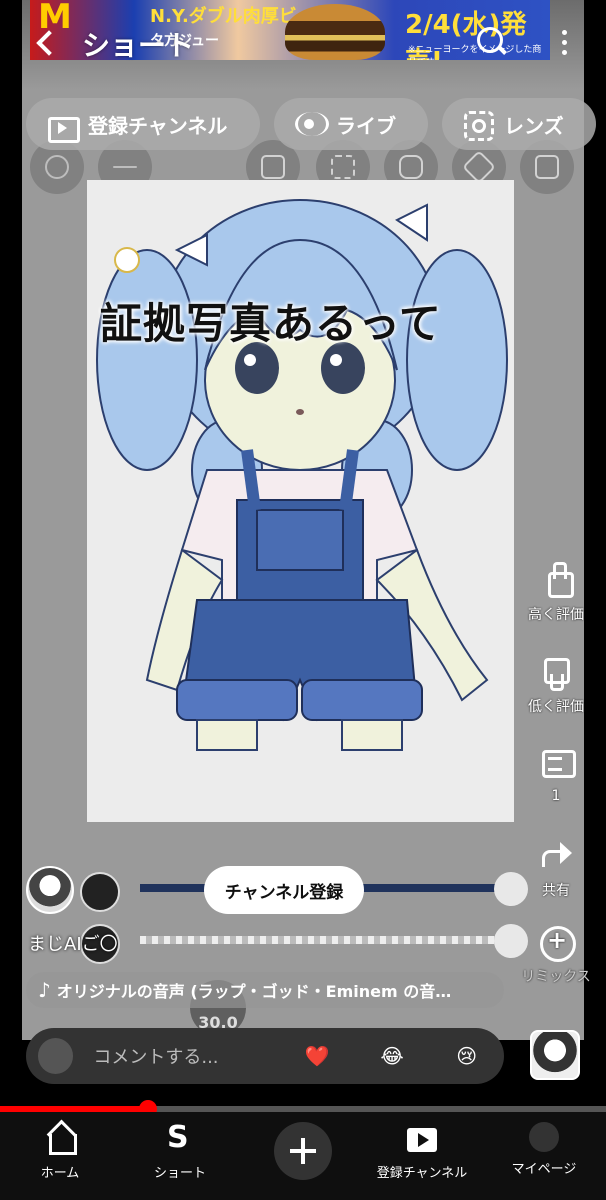  What do you see at coordinates (50, 890) in the screenshot?
I see `channel-avatar` at bounding box center [50, 890].